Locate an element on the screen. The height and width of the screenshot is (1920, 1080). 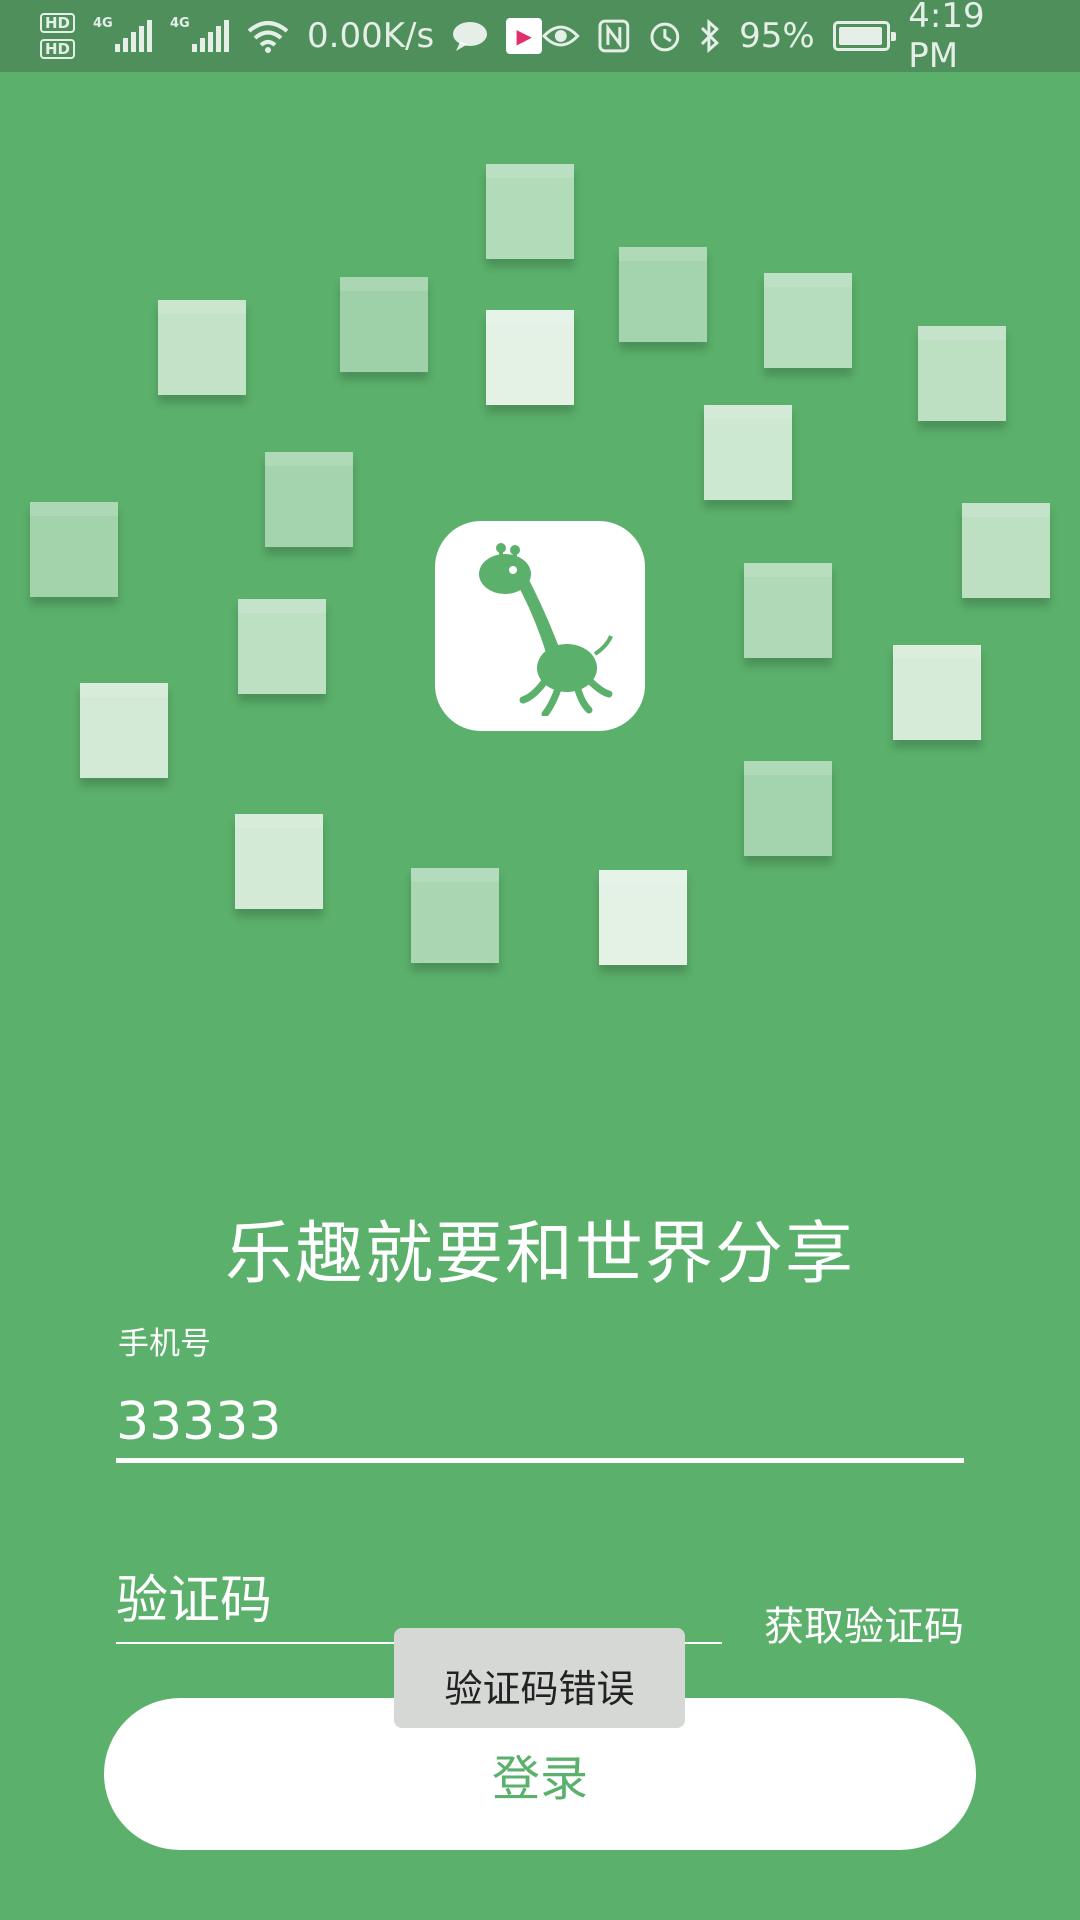
youku-icon: ▶ is located at coordinates (524, 36).